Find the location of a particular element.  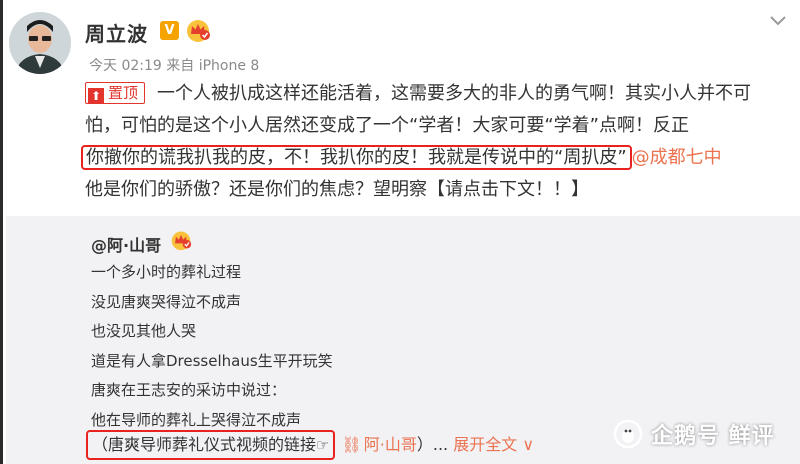

chevron-down-icon is located at coordinates (778, 21).